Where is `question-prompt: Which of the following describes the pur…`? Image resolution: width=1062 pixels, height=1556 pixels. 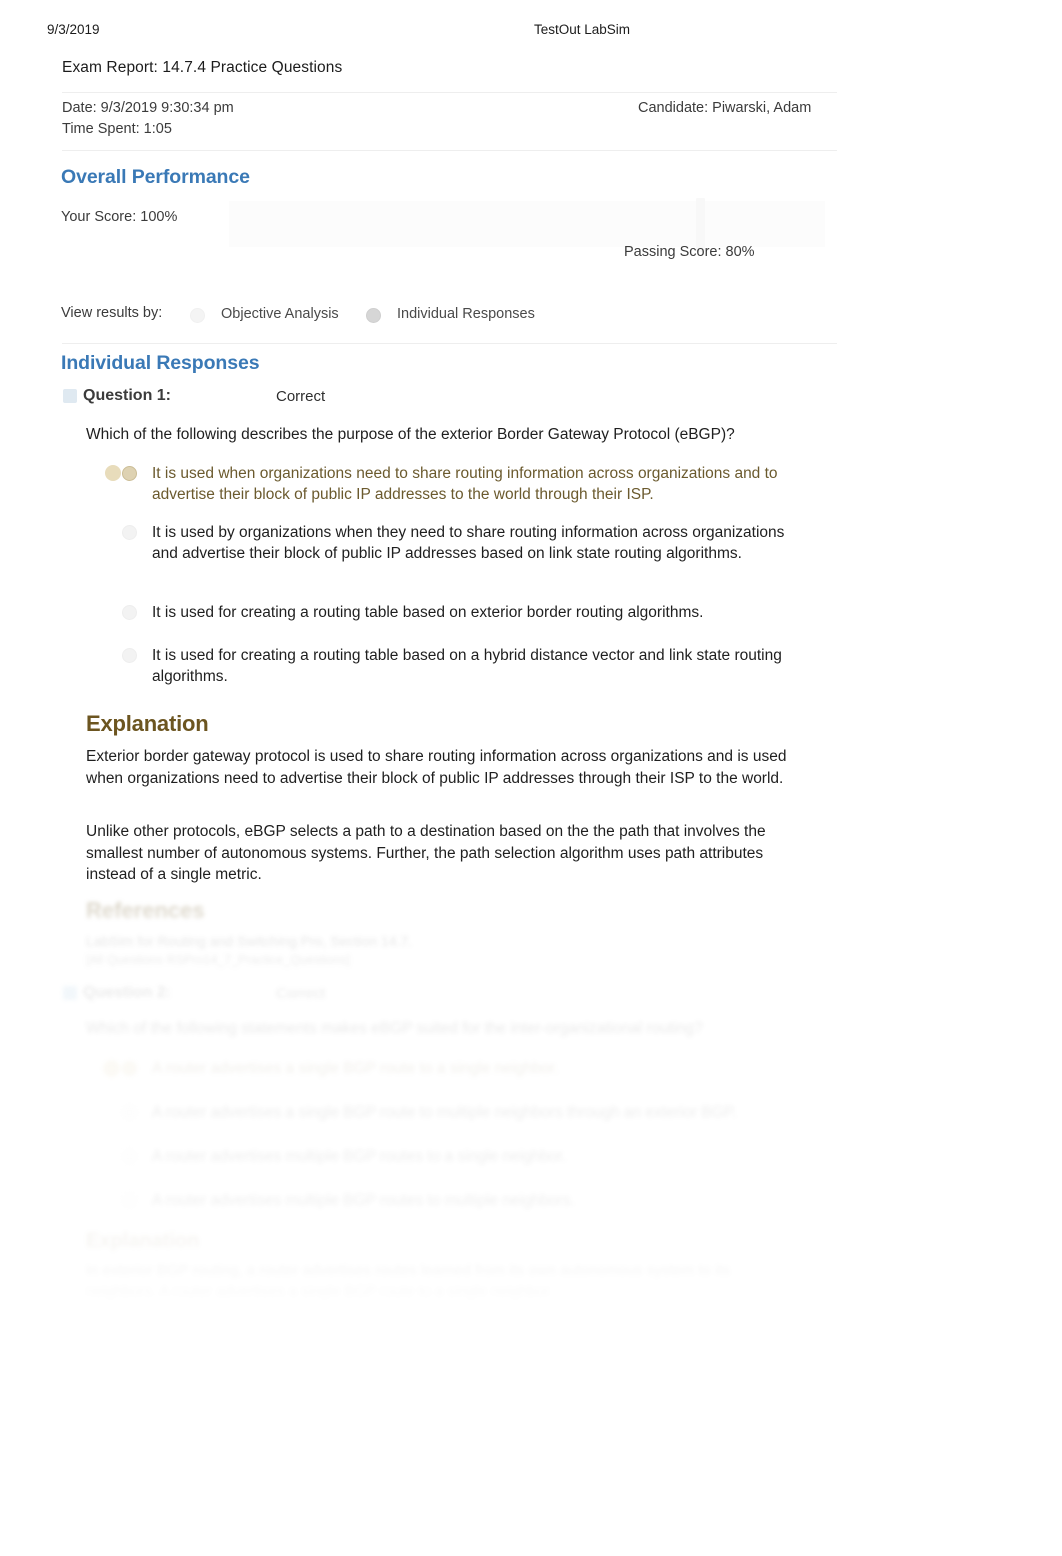 question-prompt: Which of the following describes the pur… is located at coordinates (410, 434).